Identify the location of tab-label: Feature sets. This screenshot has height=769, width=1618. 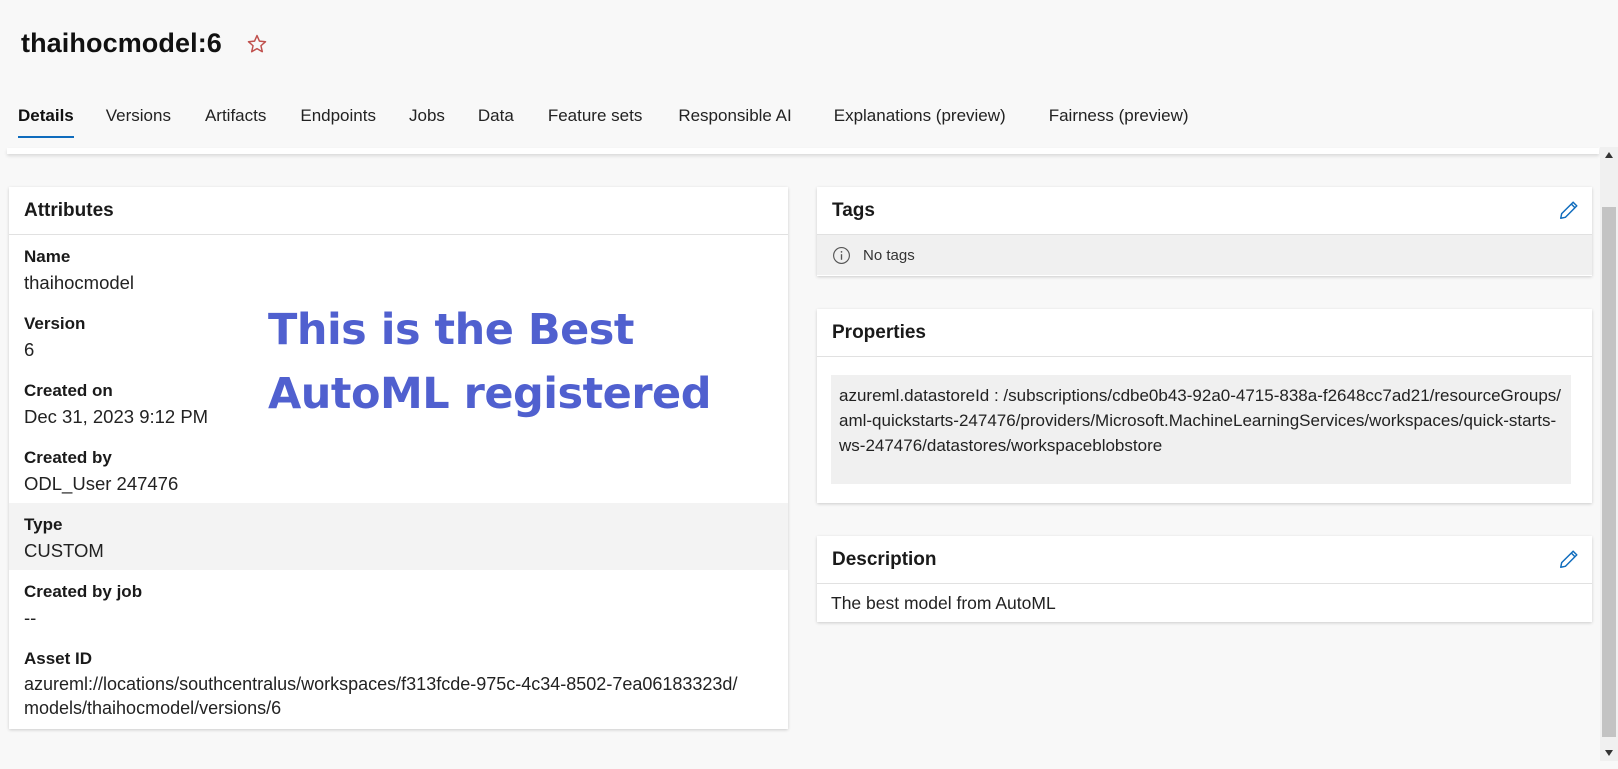
(595, 115).